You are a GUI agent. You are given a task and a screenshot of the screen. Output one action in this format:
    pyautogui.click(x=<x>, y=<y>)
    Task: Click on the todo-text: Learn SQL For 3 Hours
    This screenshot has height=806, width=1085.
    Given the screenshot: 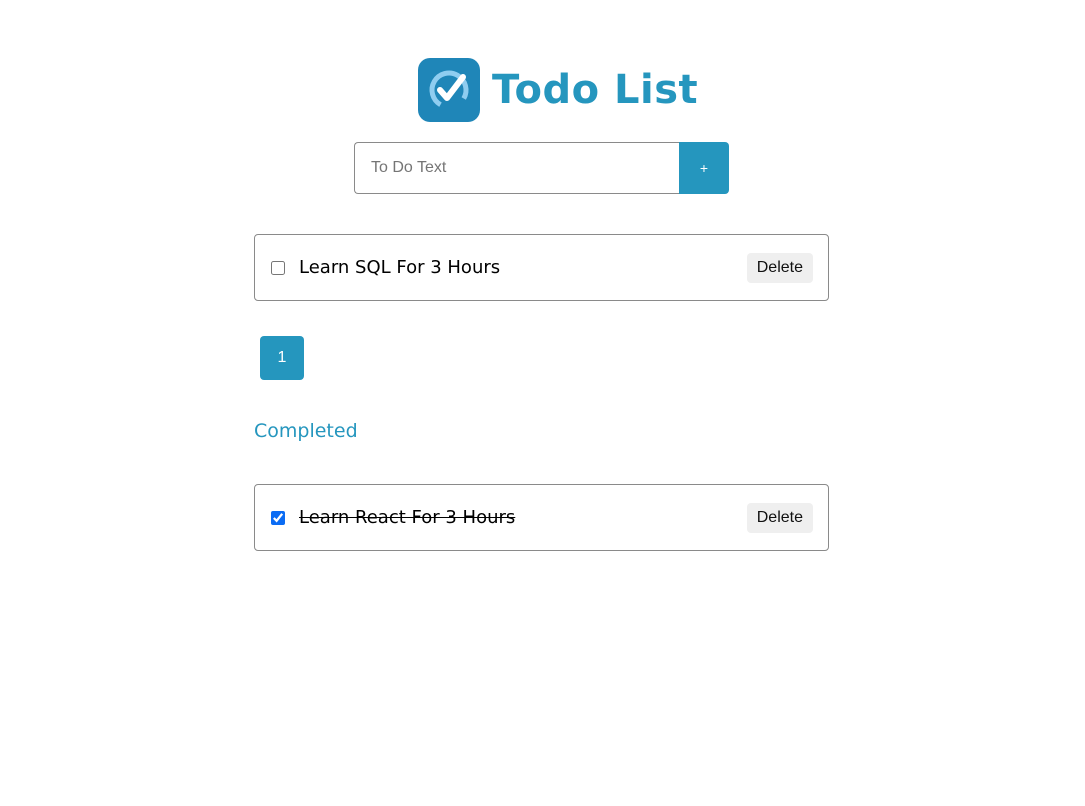 What is the action you would take?
    pyautogui.click(x=400, y=267)
    